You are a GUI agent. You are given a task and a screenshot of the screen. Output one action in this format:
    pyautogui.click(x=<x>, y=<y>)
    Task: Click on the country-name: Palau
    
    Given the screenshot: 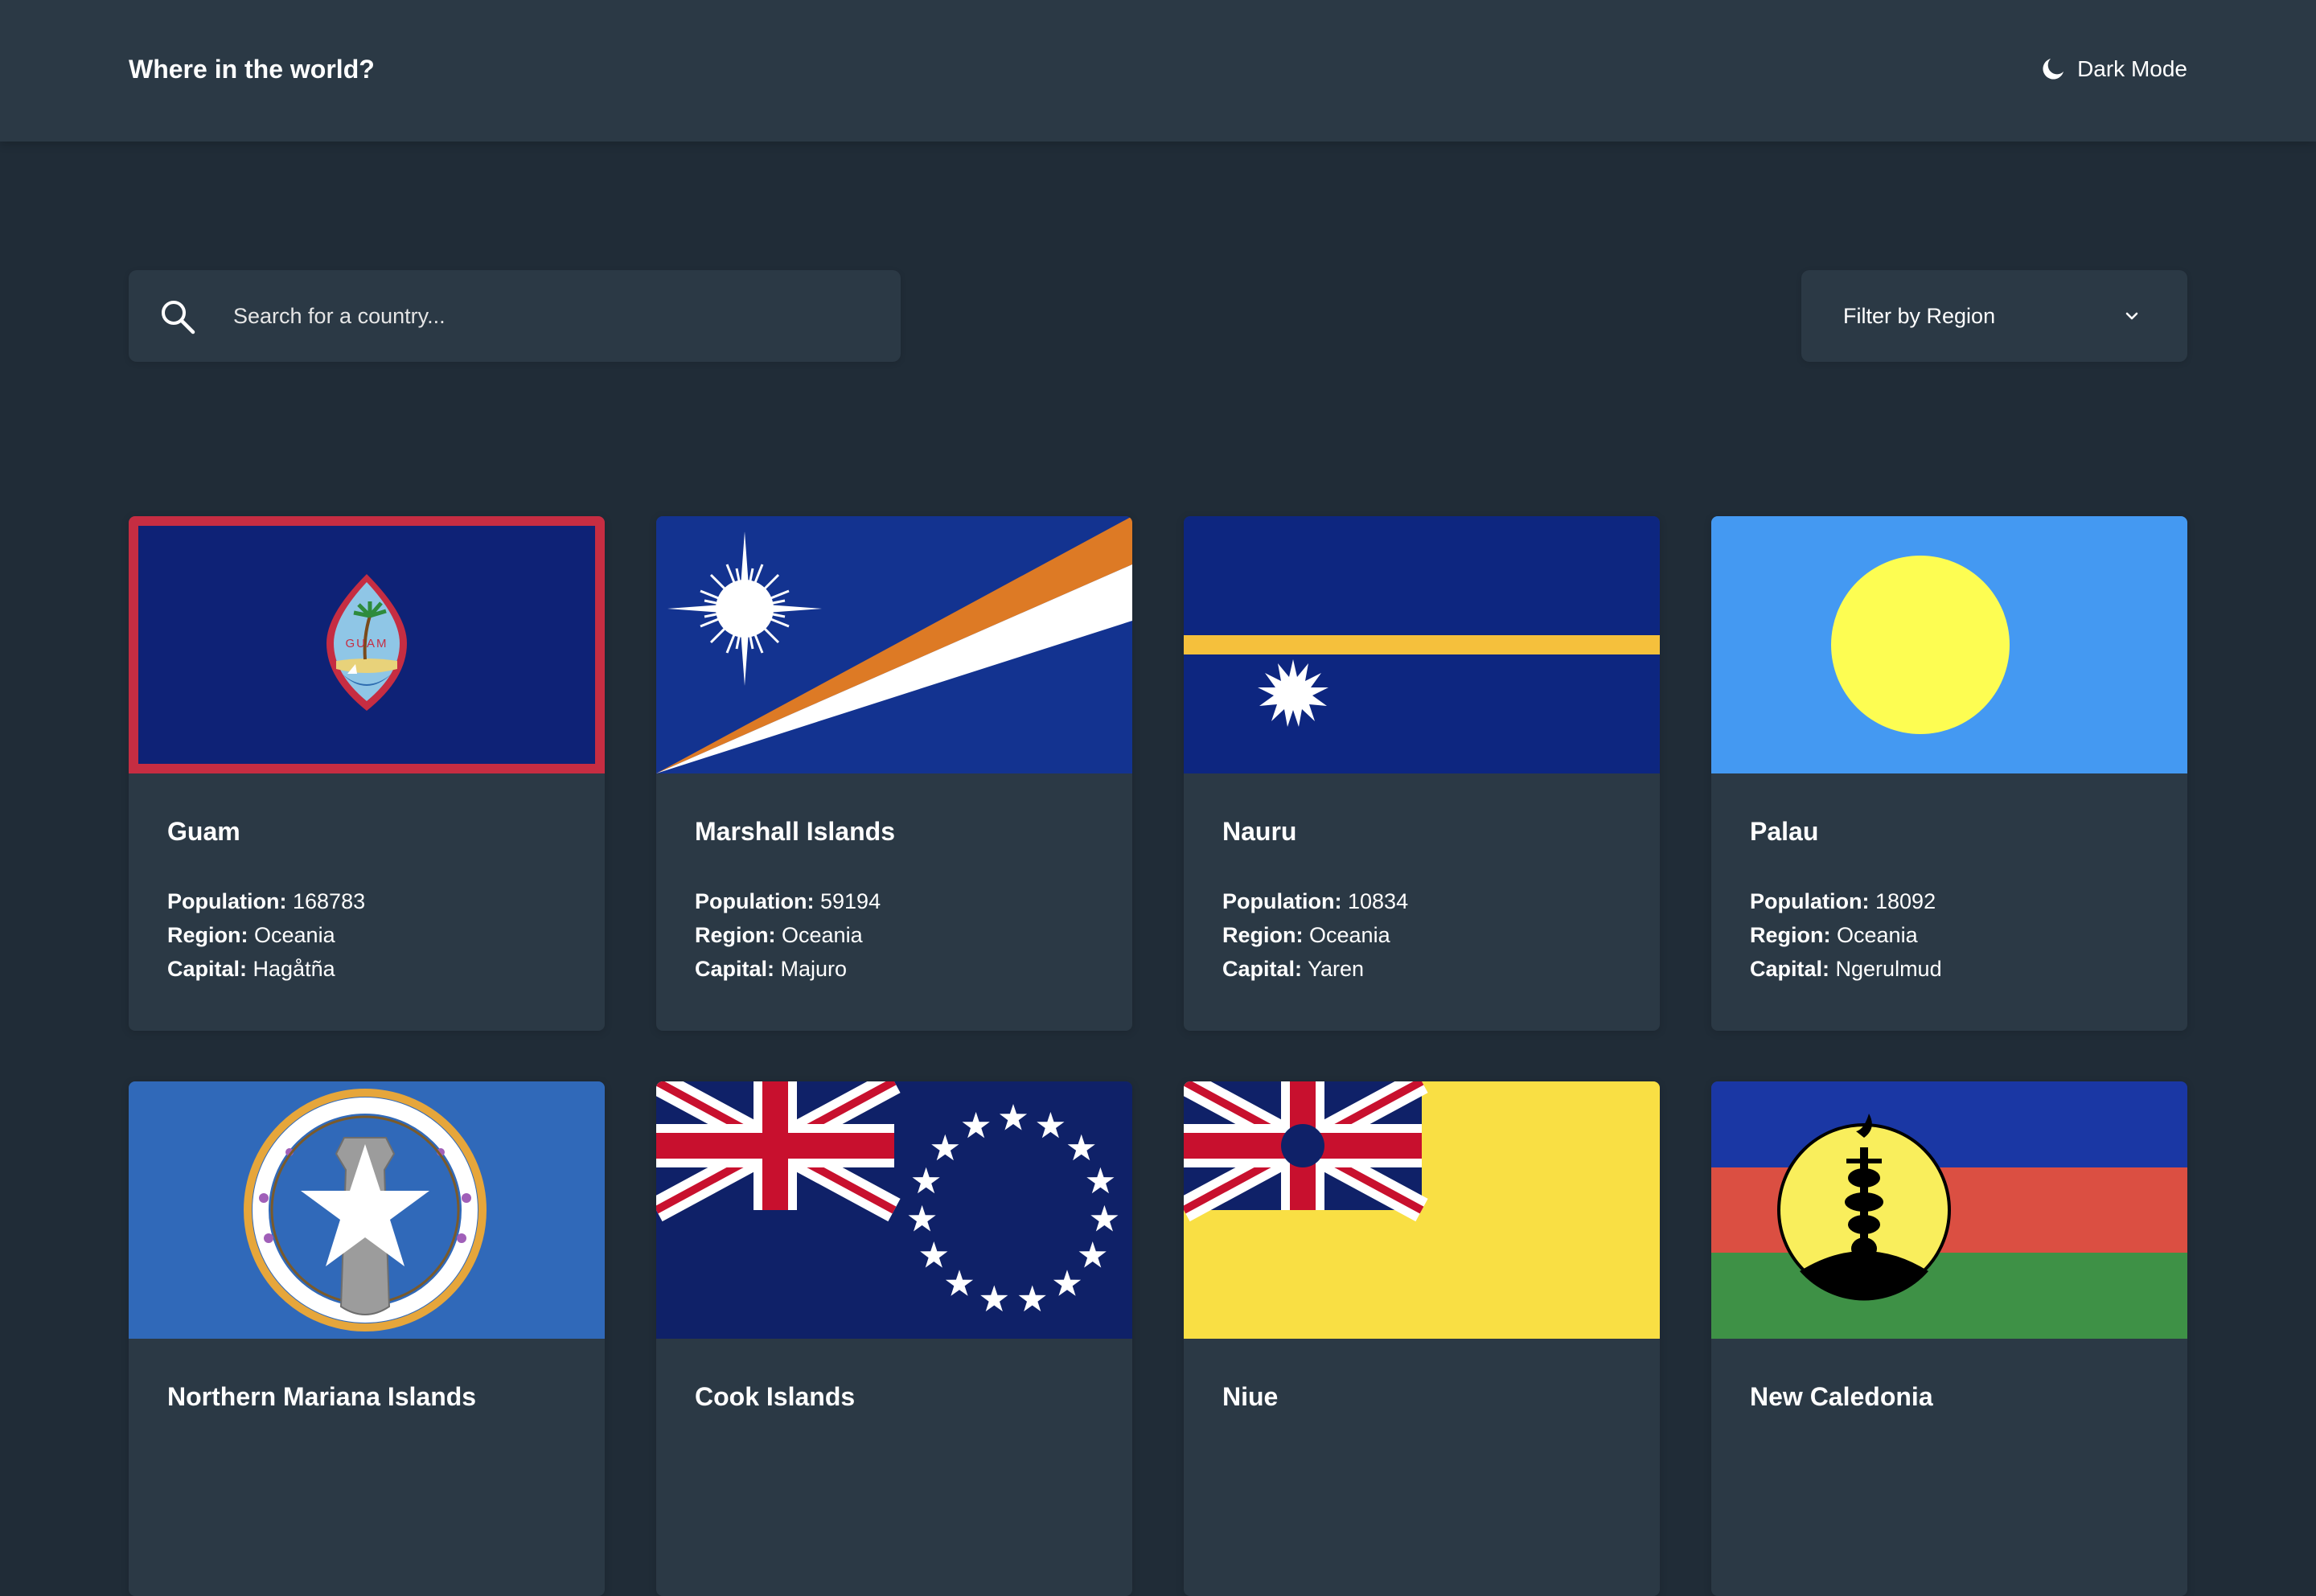 What is the action you would take?
    pyautogui.click(x=1785, y=831)
    